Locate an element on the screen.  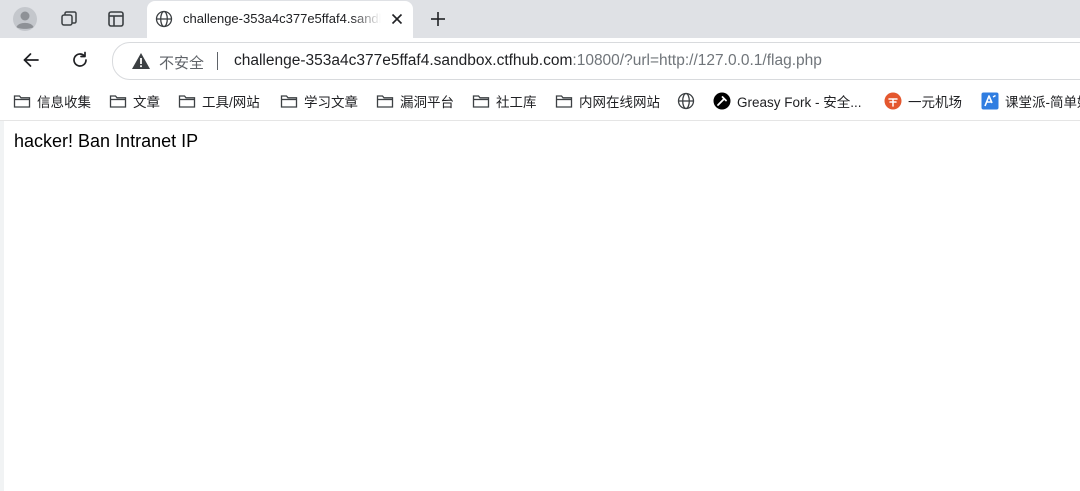
bookmark-ketangpai: 课堂派-简单好 is located at coordinates (1030, 101).